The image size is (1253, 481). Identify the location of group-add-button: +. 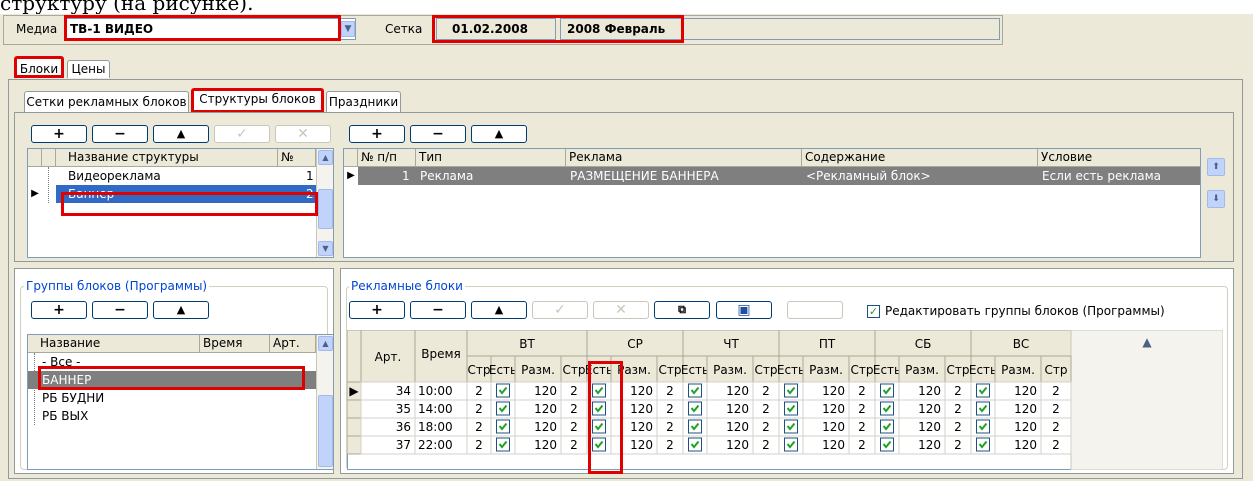
(59, 310).